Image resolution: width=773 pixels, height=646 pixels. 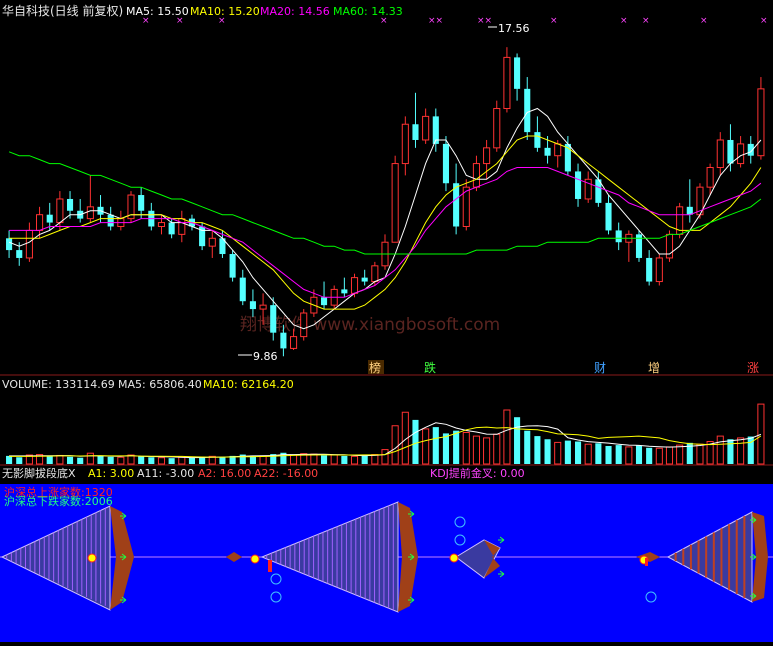 I want to click on indicator-a11: A11: -3.00, so click(x=165, y=473).